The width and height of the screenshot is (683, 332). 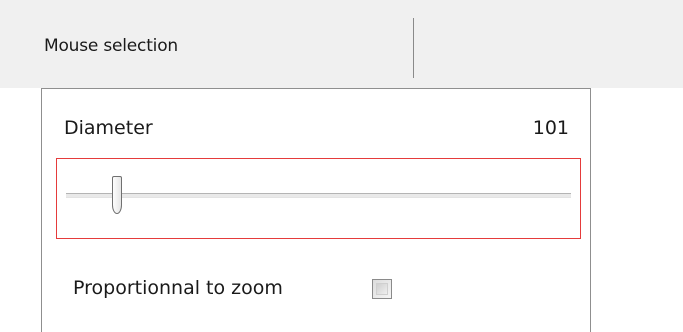 I want to click on proportional-to-zoom-checkbox, so click(x=382, y=289).